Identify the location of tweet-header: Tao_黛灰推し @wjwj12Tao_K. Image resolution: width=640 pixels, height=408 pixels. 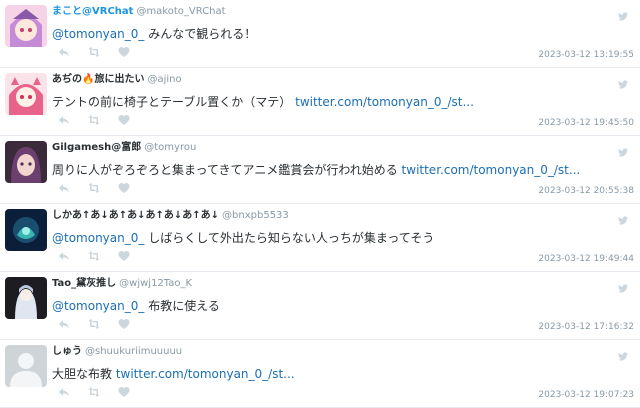
(122, 284).